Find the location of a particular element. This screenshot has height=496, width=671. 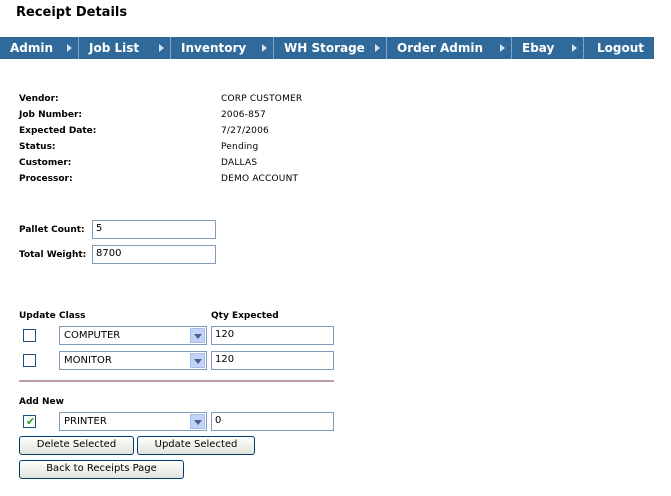

column-header-update: Update is located at coordinates (37, 316).